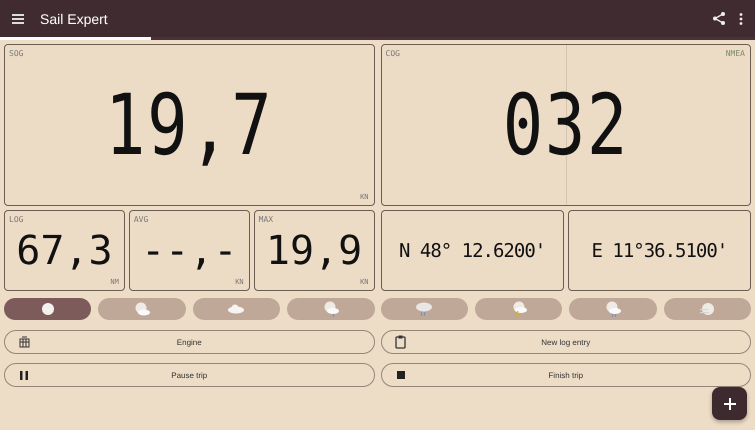 This screenshot has height=430, width=755. I want to click on display-value: 032, so click(565, 125).